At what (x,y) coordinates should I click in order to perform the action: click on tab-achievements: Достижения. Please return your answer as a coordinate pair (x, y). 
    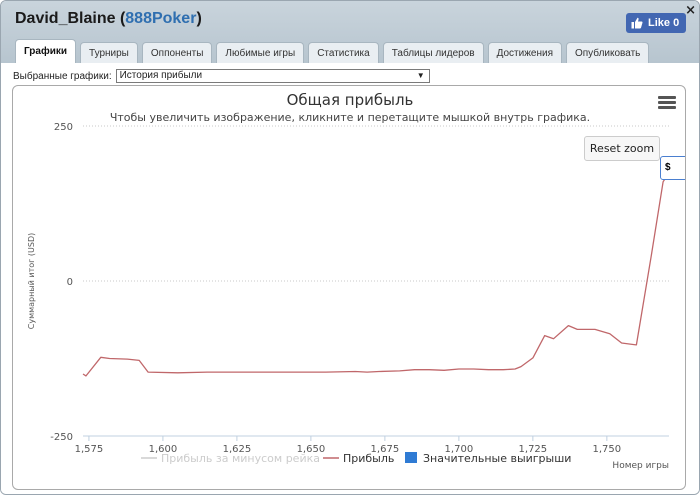
    Looking at the image, I should click on (524, 52).